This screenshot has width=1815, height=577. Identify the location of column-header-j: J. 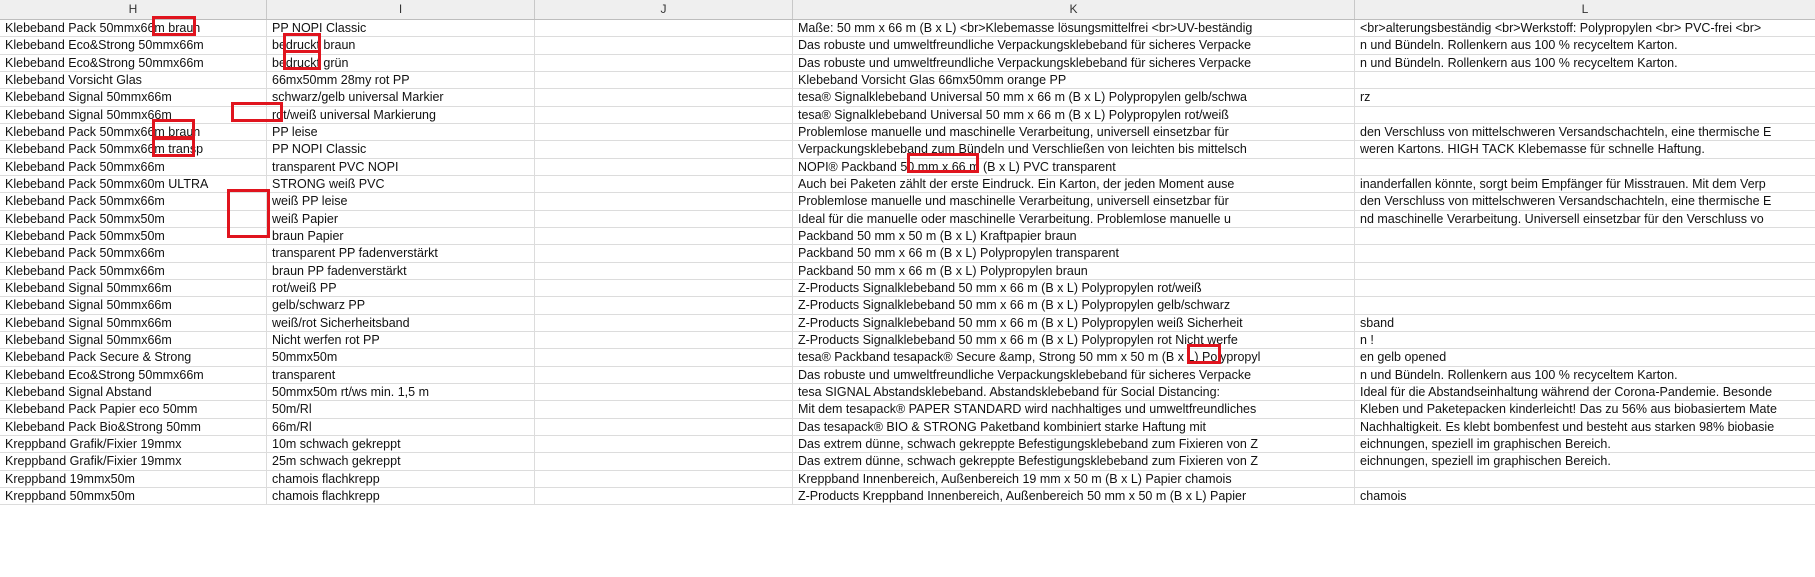
(664, 9).